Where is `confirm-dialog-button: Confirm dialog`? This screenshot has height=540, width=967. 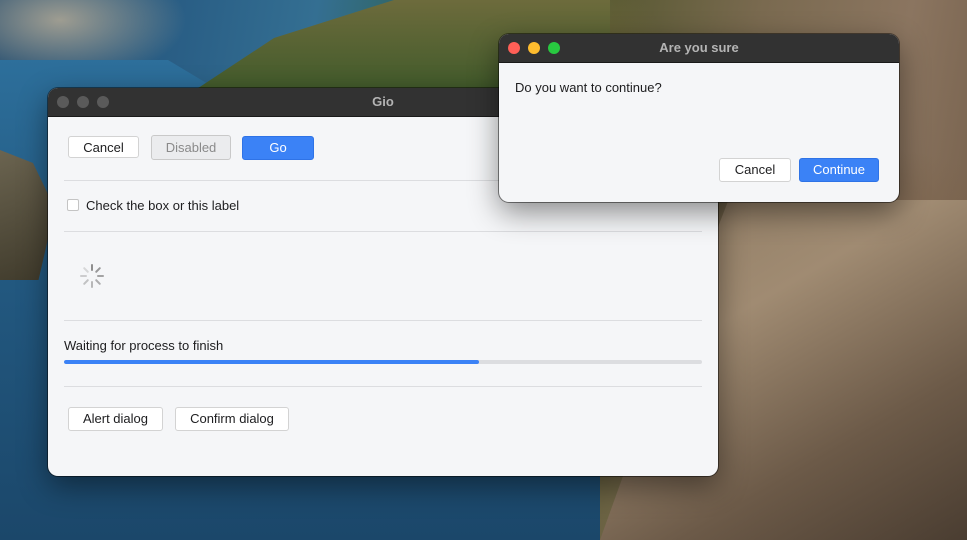 confirm-dialog-button: Confirm dialog is located at coordinates (232, 419).